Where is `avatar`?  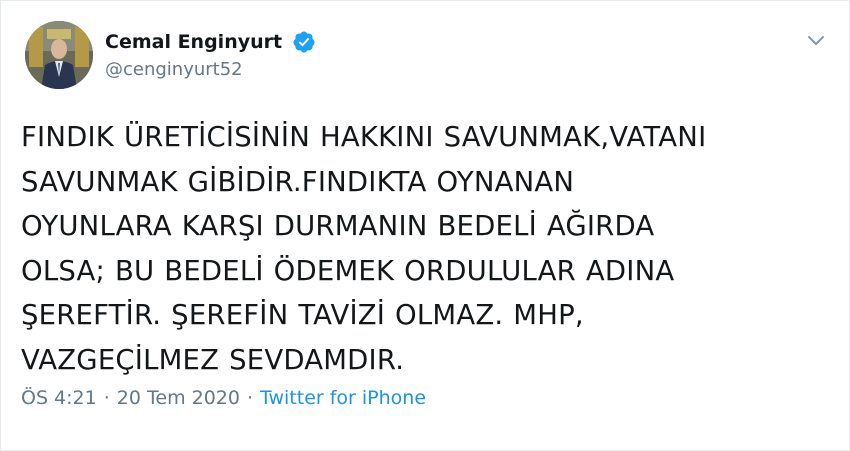 avatar is located at coordinates (59, 55).